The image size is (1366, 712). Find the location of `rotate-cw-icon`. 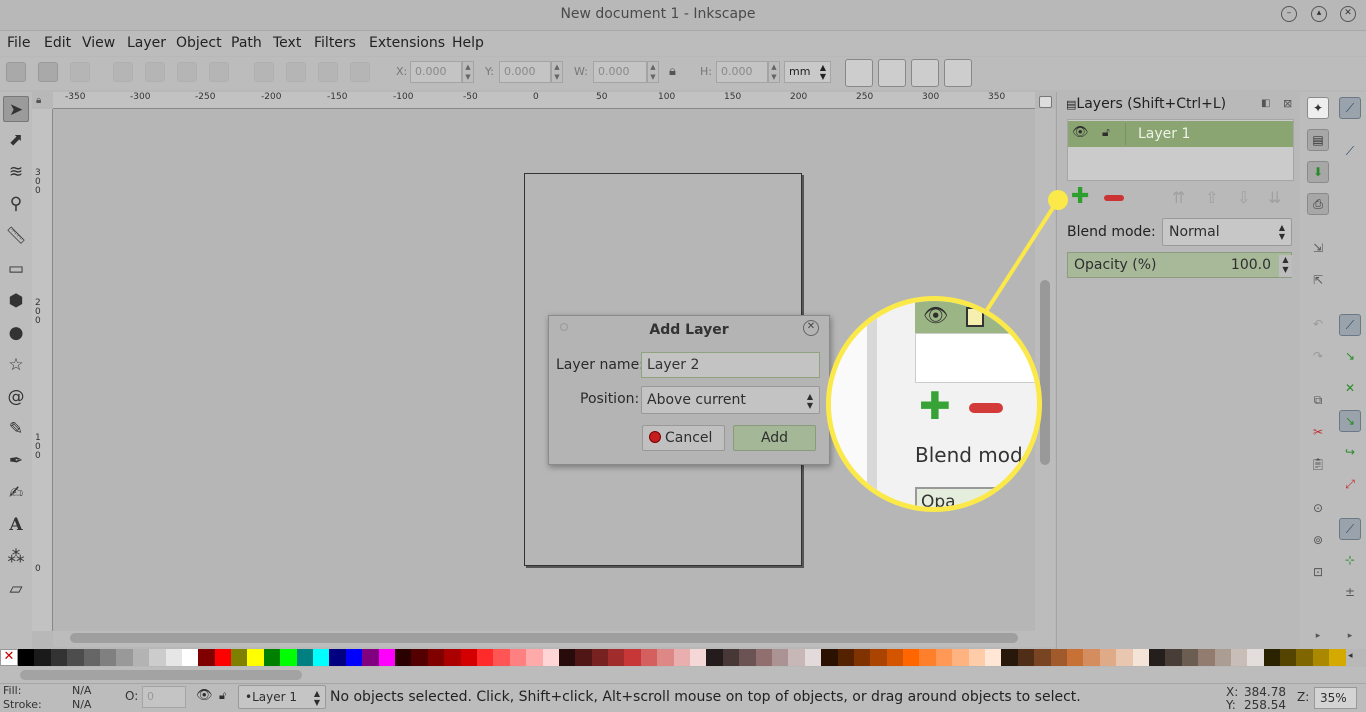

rotate-cw-icon is located at coordinates (155, 72).